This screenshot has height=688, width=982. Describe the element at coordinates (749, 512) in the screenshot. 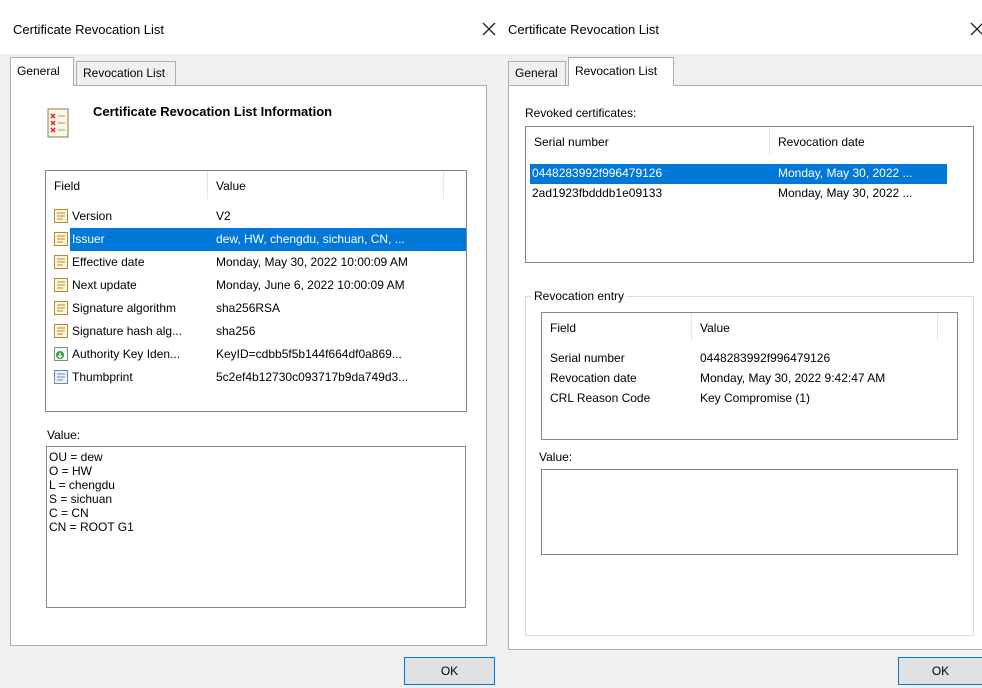

I see `value-textbox` at that location.